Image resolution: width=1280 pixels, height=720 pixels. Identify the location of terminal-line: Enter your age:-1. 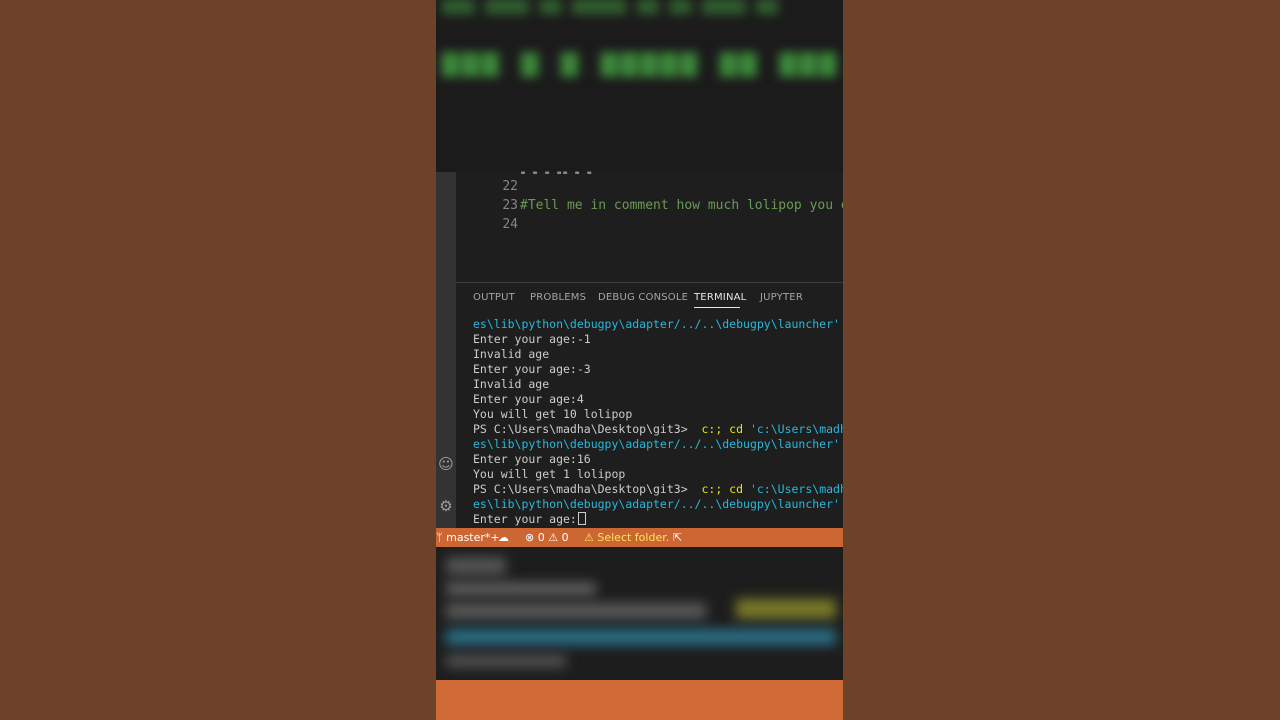
(532, 339).